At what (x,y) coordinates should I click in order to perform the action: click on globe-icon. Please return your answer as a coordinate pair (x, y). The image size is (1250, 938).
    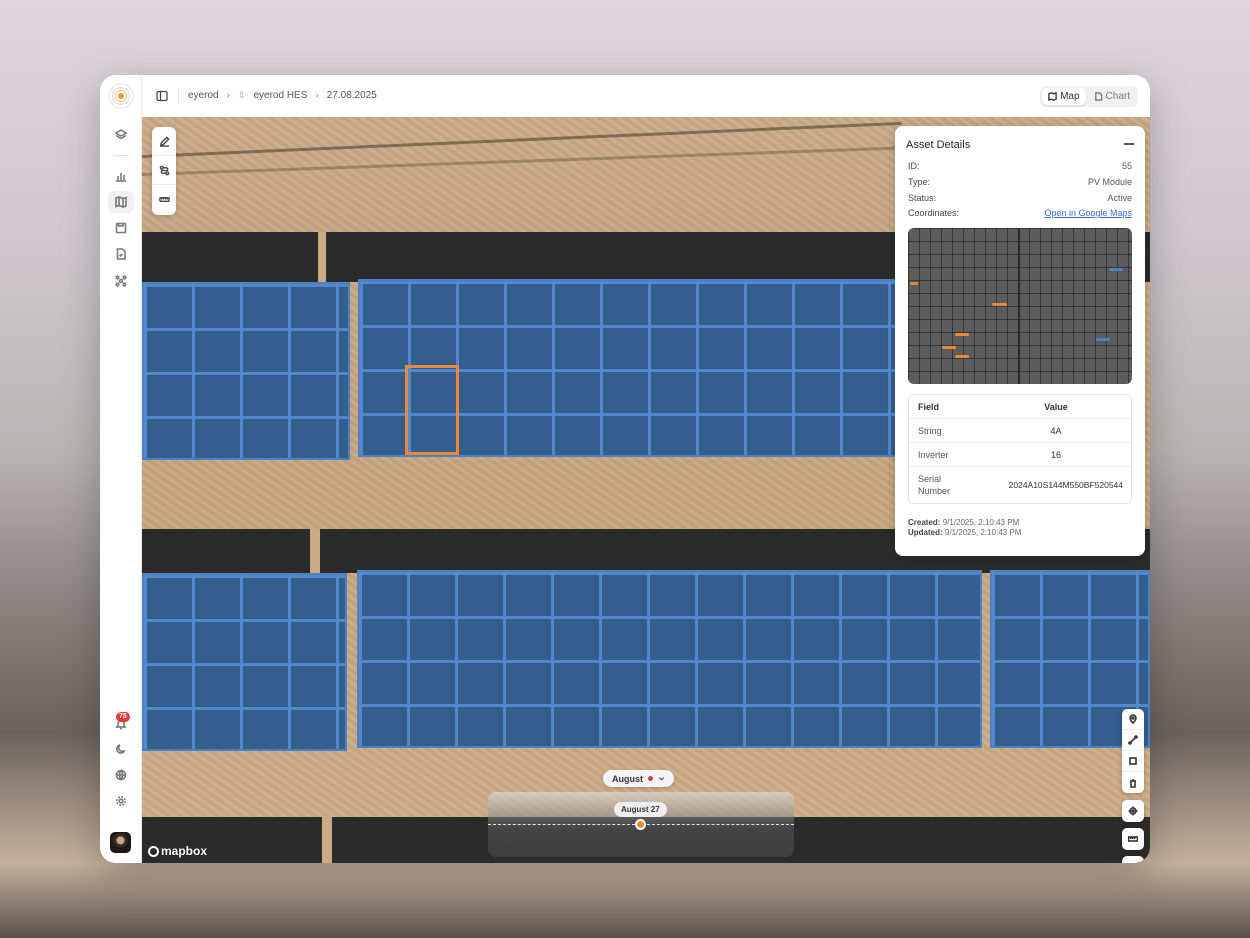
    Looking at the image, I should click on (121, 775).